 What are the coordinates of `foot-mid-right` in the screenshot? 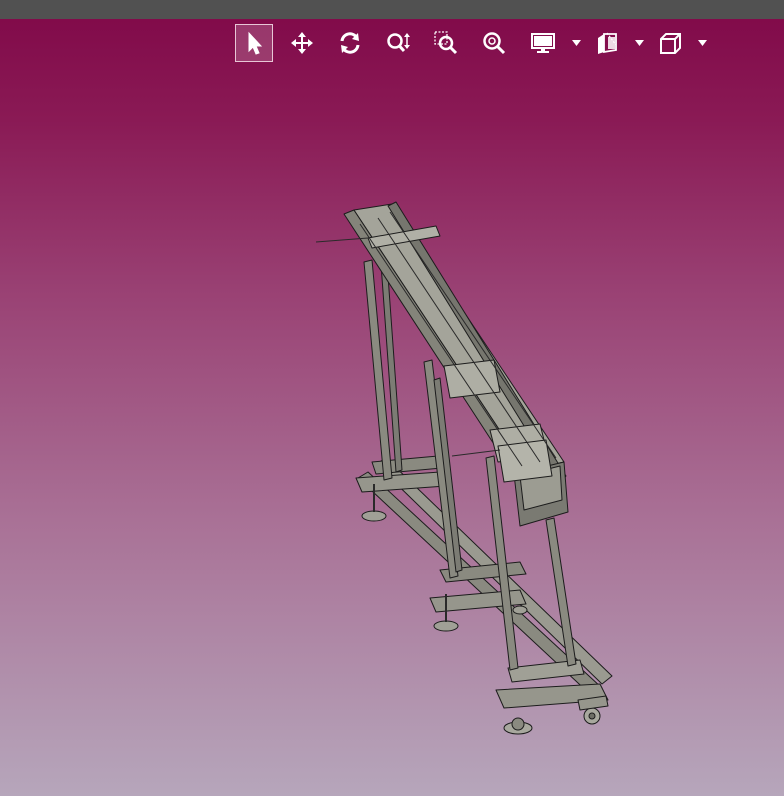 It's located at (520, 610).